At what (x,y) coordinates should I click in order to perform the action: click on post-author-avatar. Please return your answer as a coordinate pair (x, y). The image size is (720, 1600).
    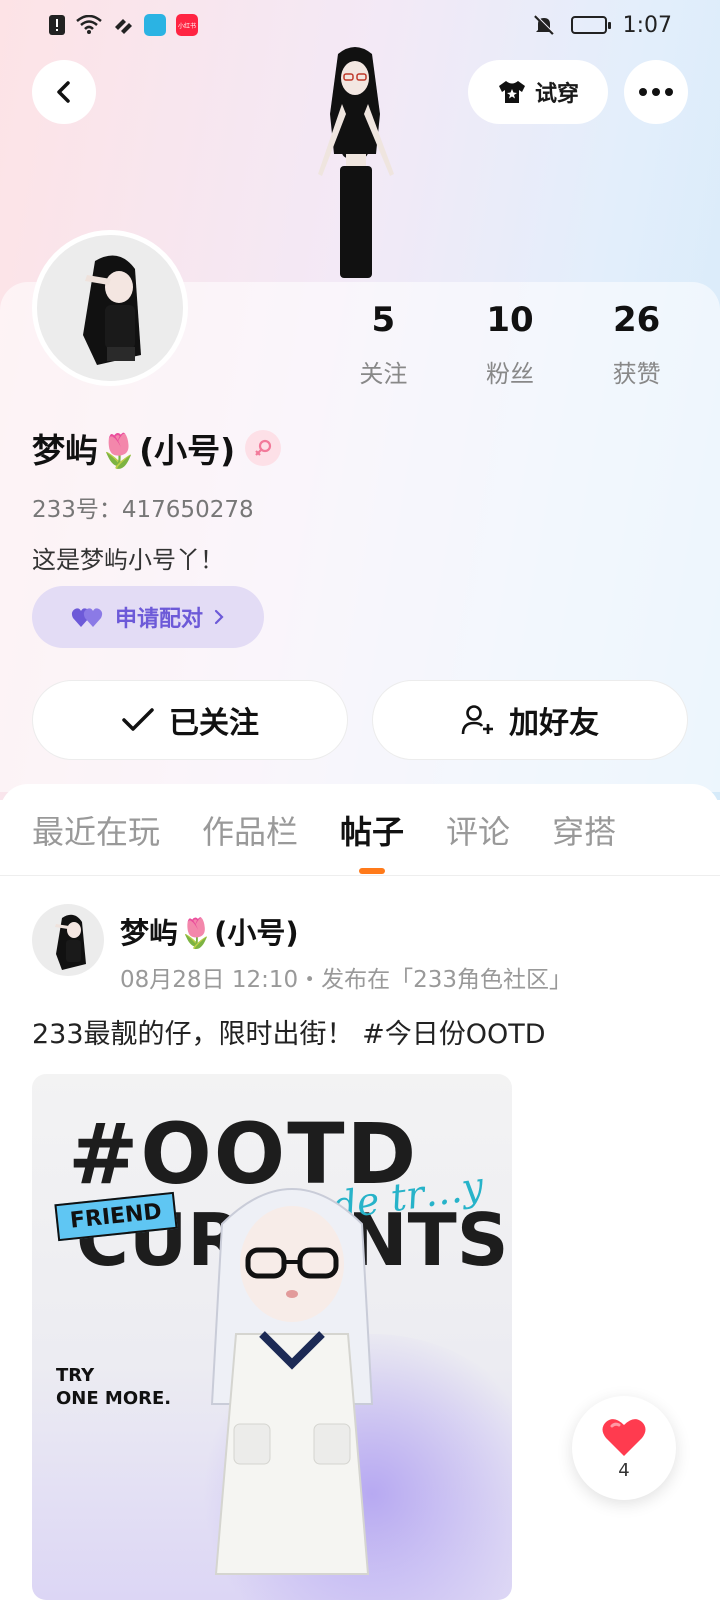
    Looking at the image, I should click on (68, 940).